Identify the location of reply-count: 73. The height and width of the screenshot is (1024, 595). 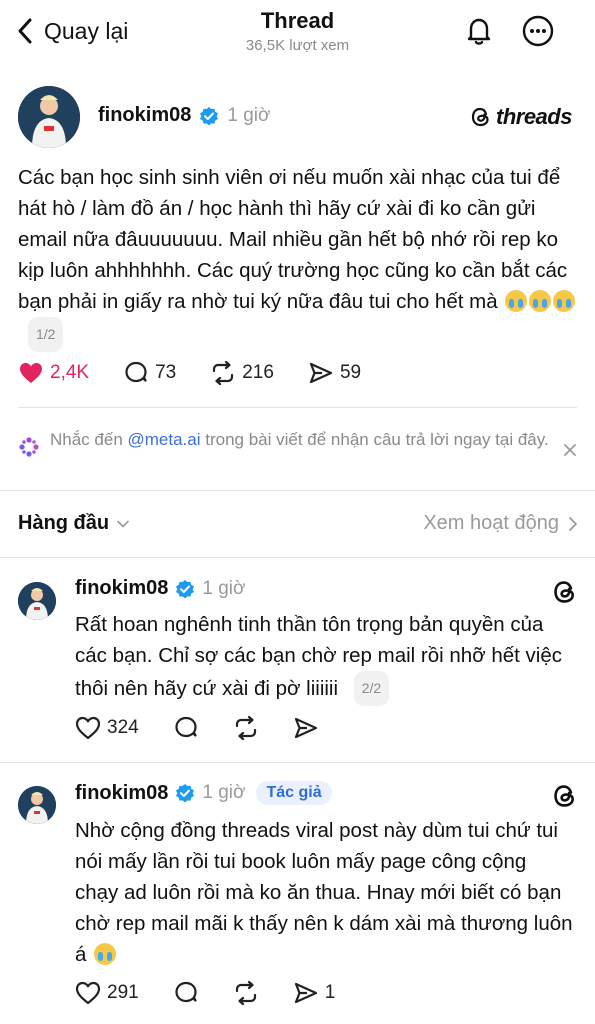
(166, 372).